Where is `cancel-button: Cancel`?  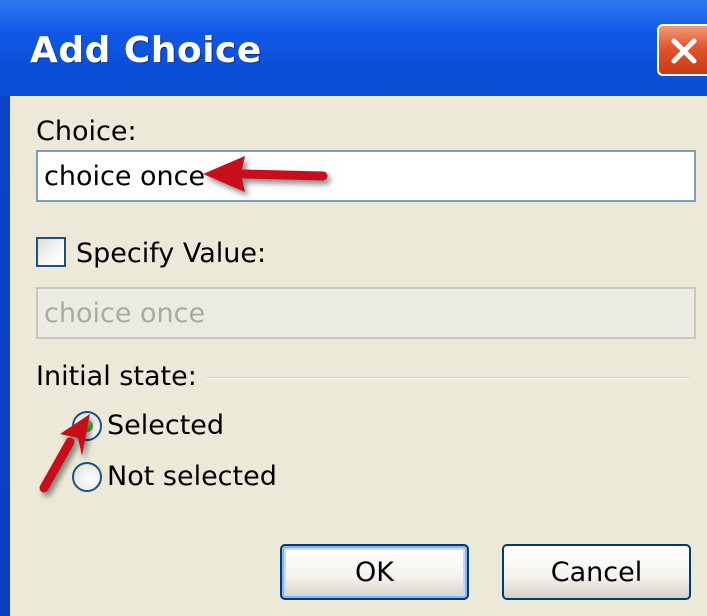
cancel-button: Cancel is located at coordinates (596, 572).